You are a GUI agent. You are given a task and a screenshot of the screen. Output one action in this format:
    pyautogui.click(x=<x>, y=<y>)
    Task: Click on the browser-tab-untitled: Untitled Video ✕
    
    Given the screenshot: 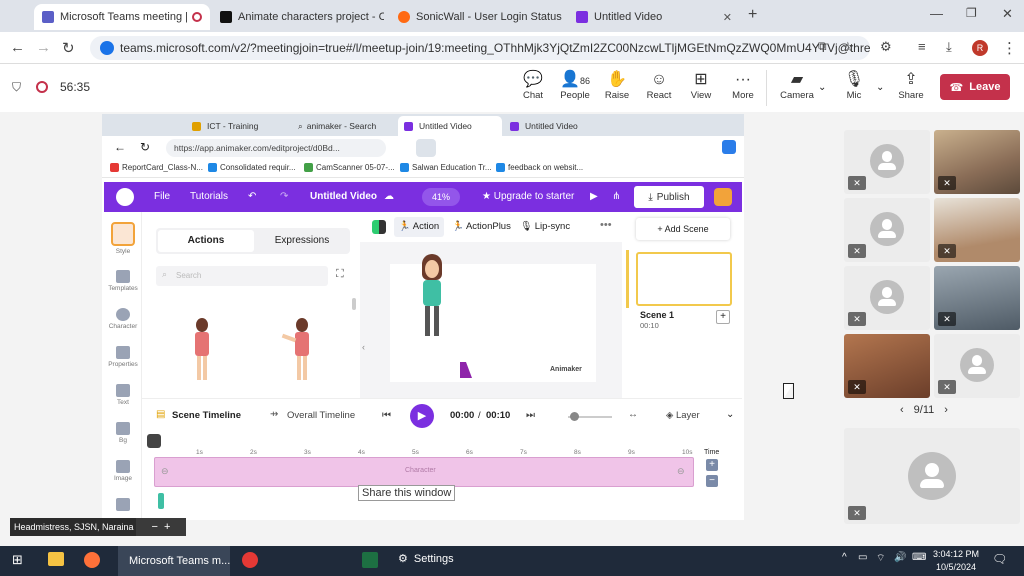 What is the action you would take?
    pyautogui.click(x=654, y=17)
    